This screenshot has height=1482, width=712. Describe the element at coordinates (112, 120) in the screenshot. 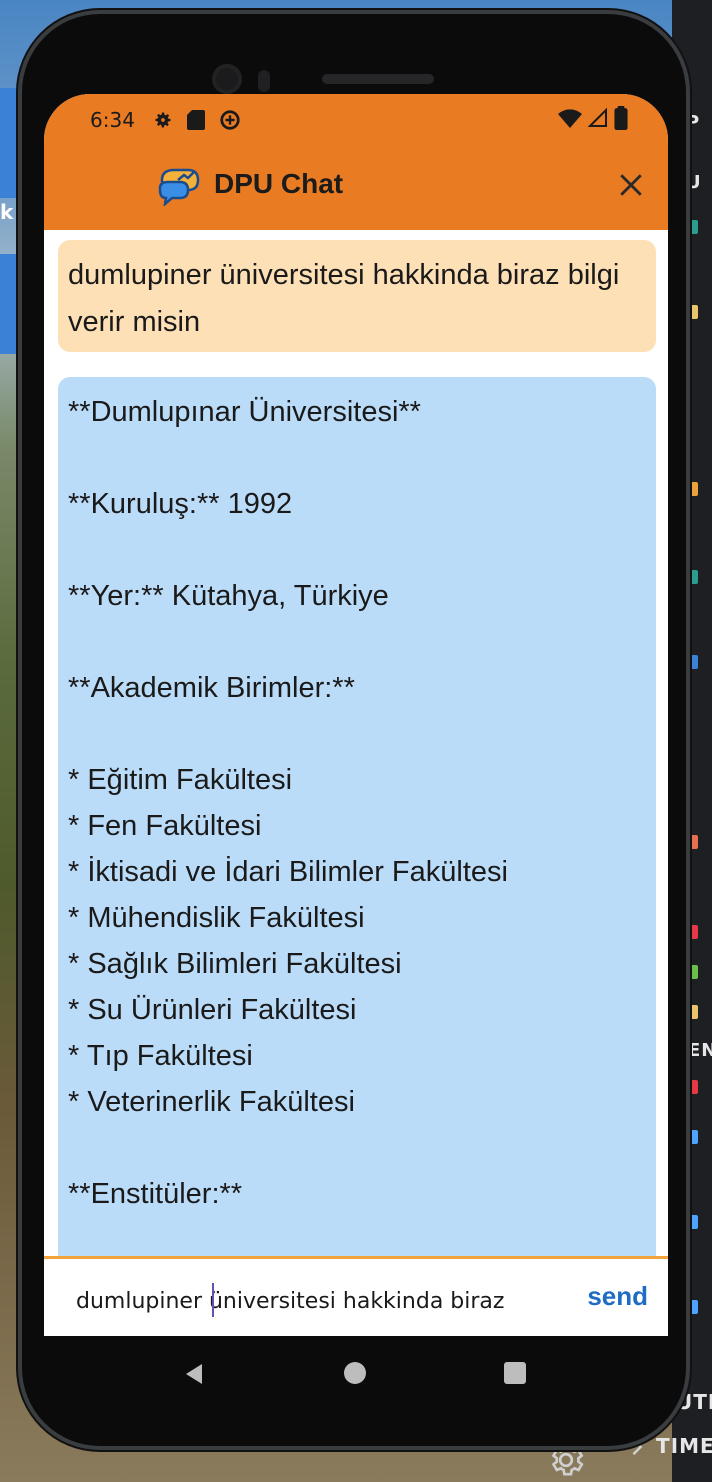

I see `status-time: 6:34` at that location.